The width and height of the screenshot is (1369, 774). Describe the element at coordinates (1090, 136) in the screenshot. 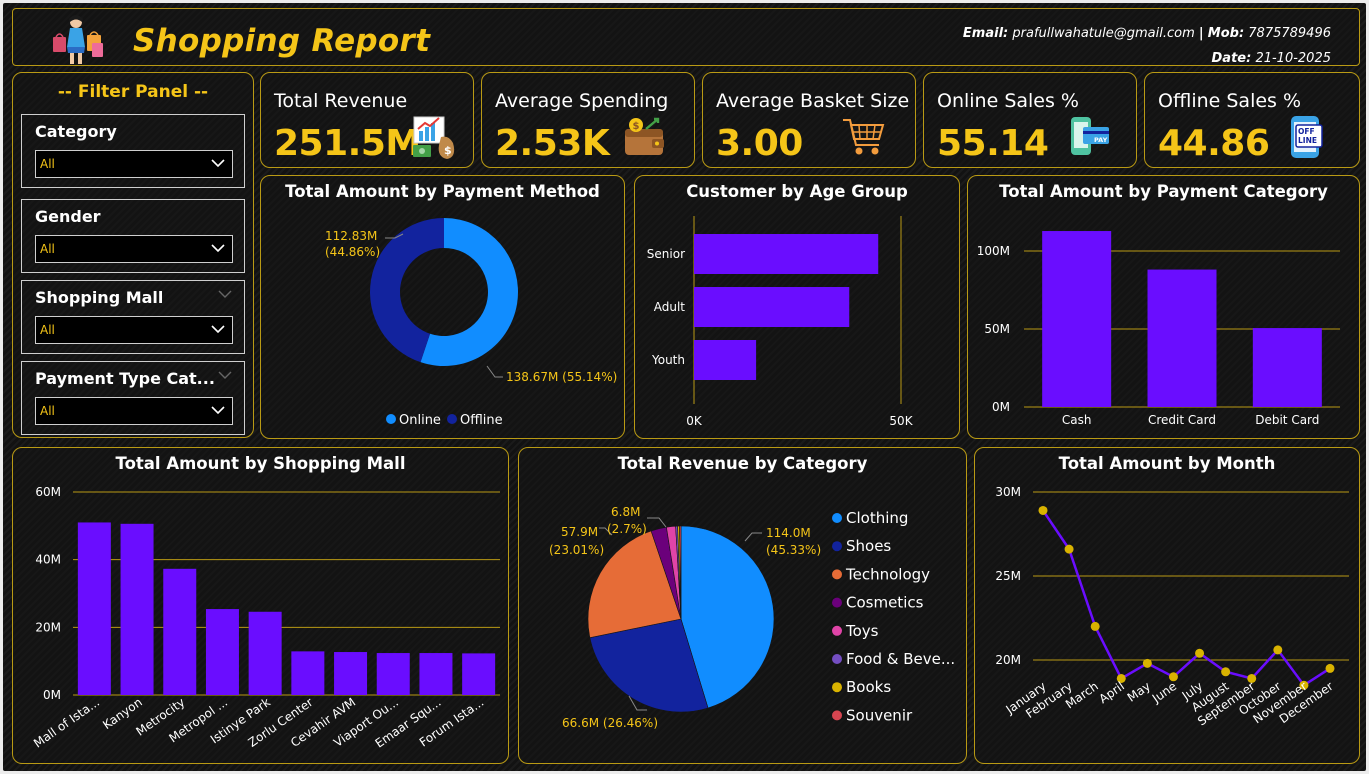

I see `online-payment-icon: PAY` at that location.